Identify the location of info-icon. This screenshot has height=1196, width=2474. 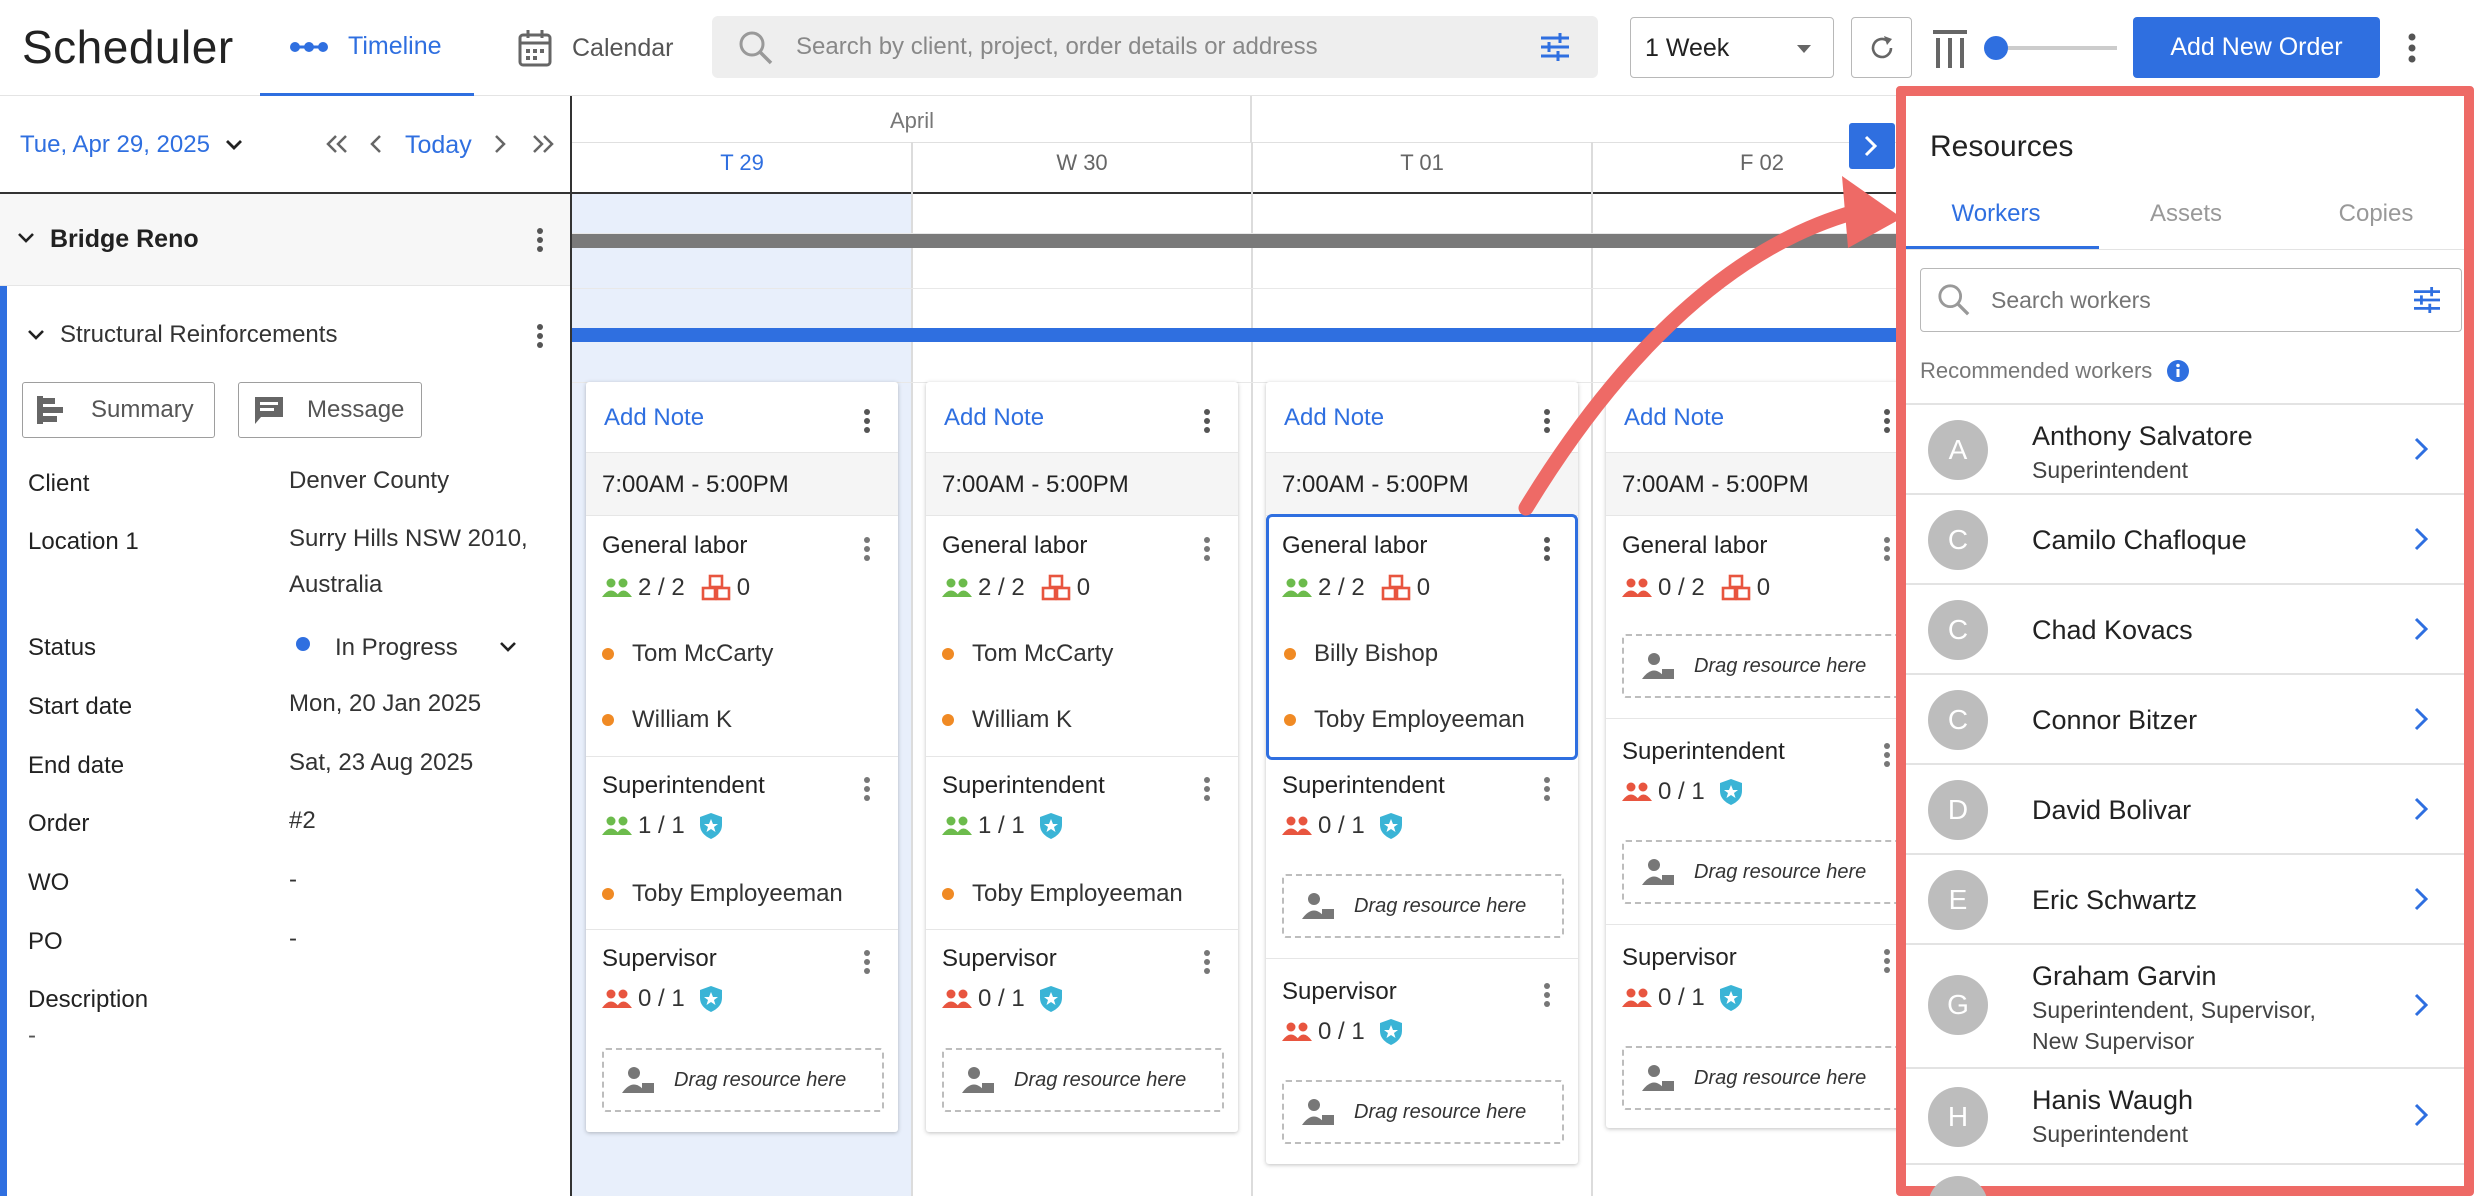
(2178, 371).